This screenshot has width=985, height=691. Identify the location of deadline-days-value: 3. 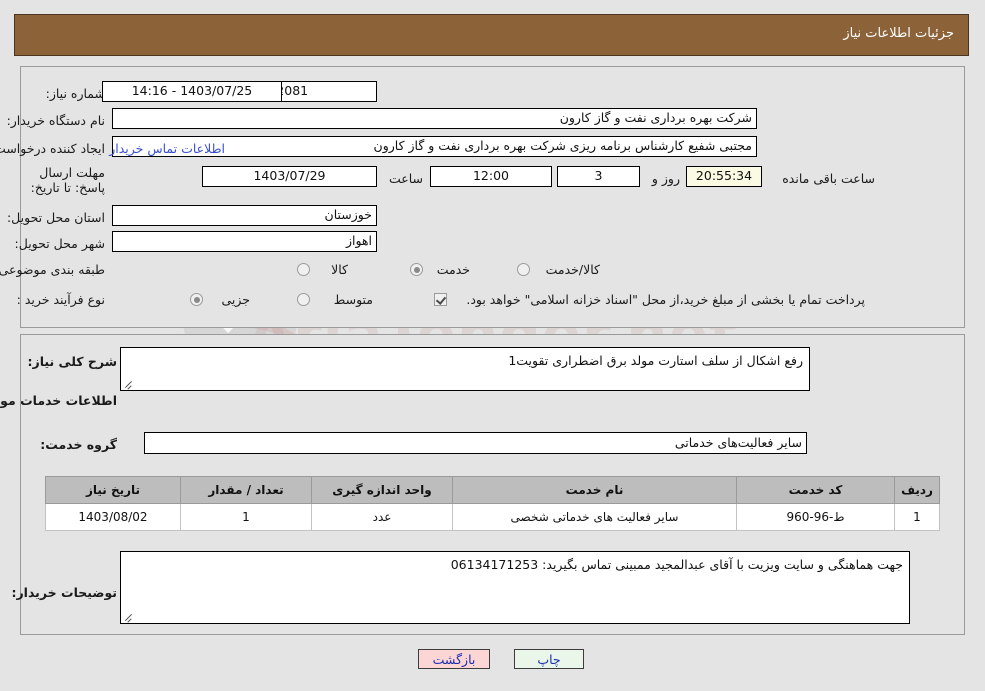
(598, 176).